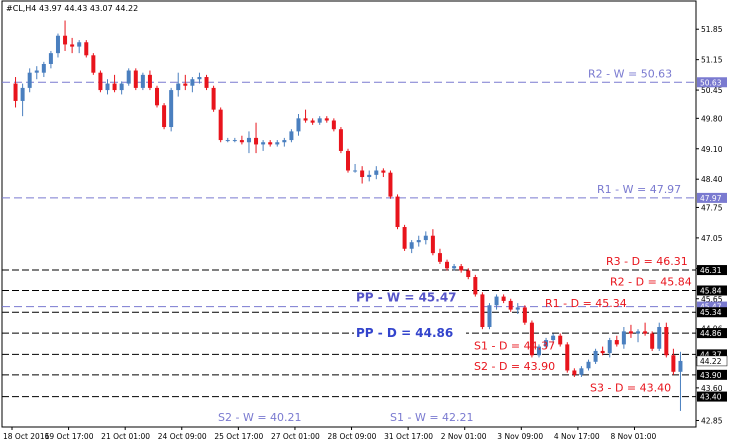 Image resolution: width=730 pixels, height=444 pixels. Describe the element at coordinates (712, 238) in the screenshot. I see `y-tick-label: 47.05` at that location.